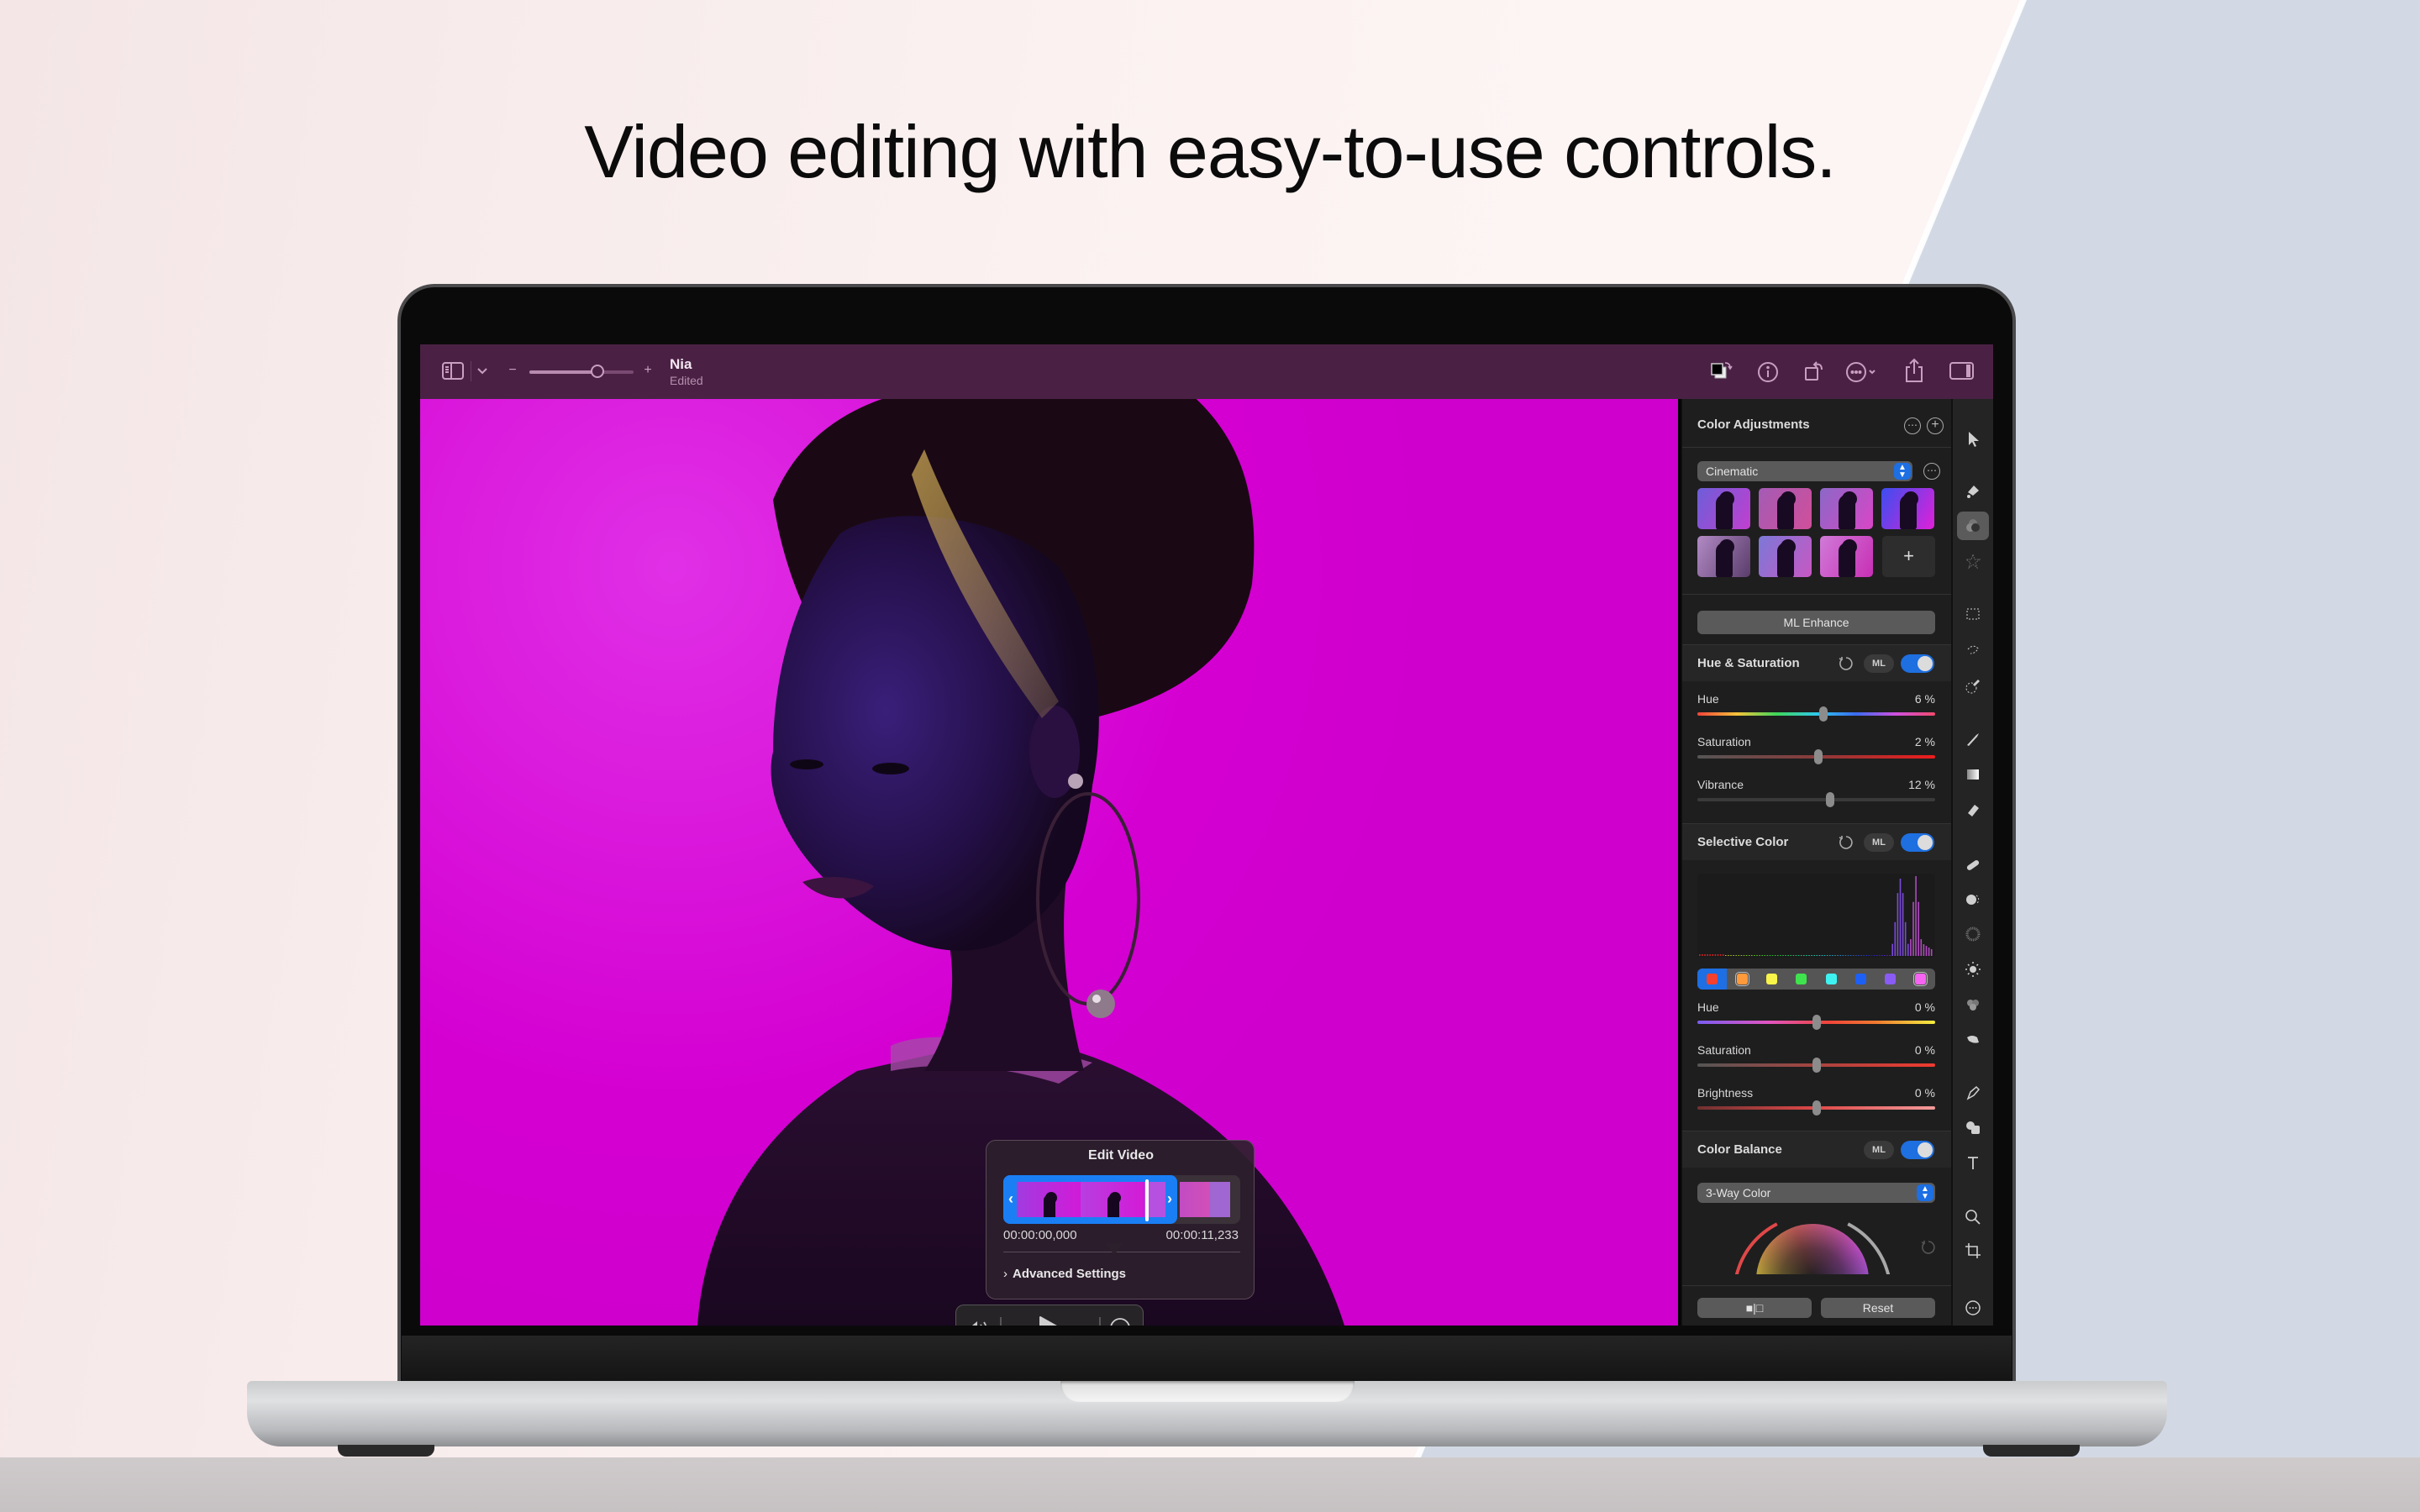 Image resolution: width=2420 pixels, height=1512 pixels. Describe the element at coordinates (648, 370) in the screenshot. I see `zoom-in-button: +` at that location.